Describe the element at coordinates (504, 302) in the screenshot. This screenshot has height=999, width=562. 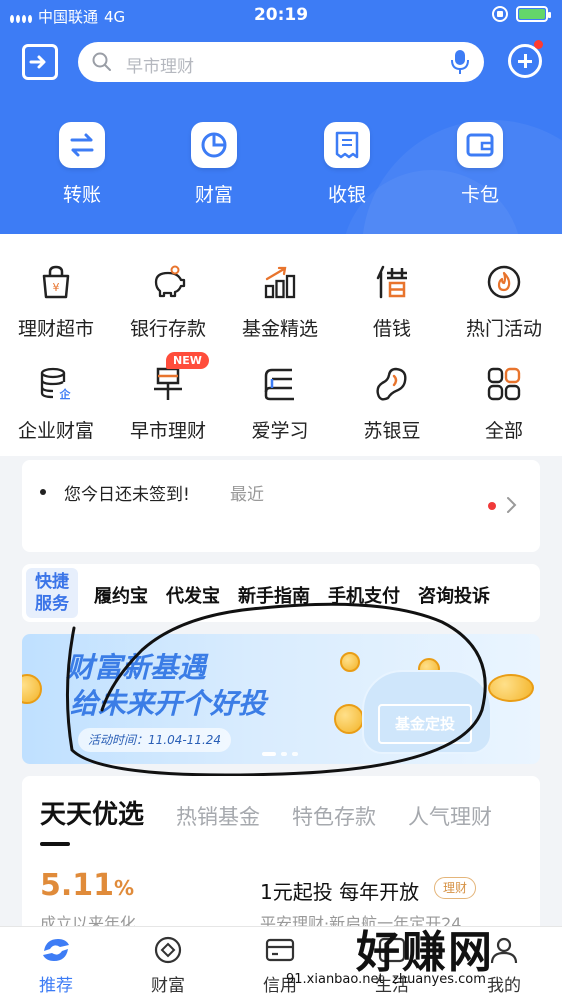
I see `grid-item-activities: 热门活动` at that location.